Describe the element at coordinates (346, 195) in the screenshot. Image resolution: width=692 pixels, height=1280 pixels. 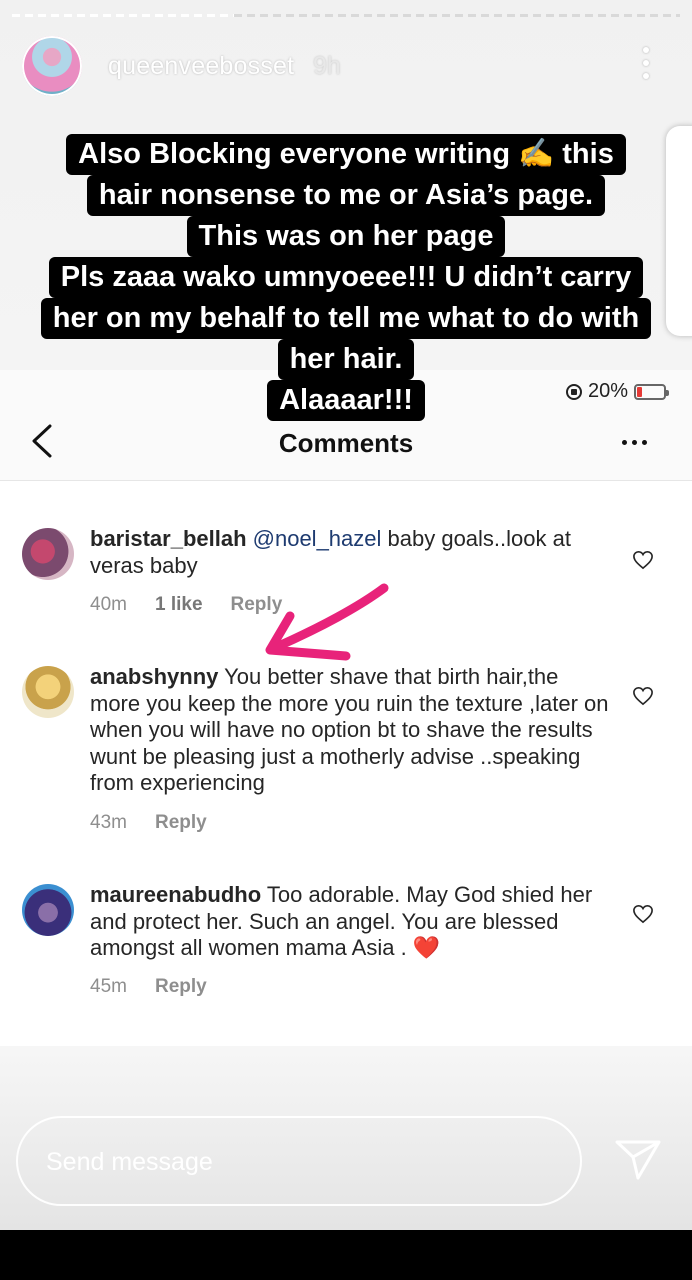
I see `caption-line: hair nonsense to me or Asia’s page.` at that location.